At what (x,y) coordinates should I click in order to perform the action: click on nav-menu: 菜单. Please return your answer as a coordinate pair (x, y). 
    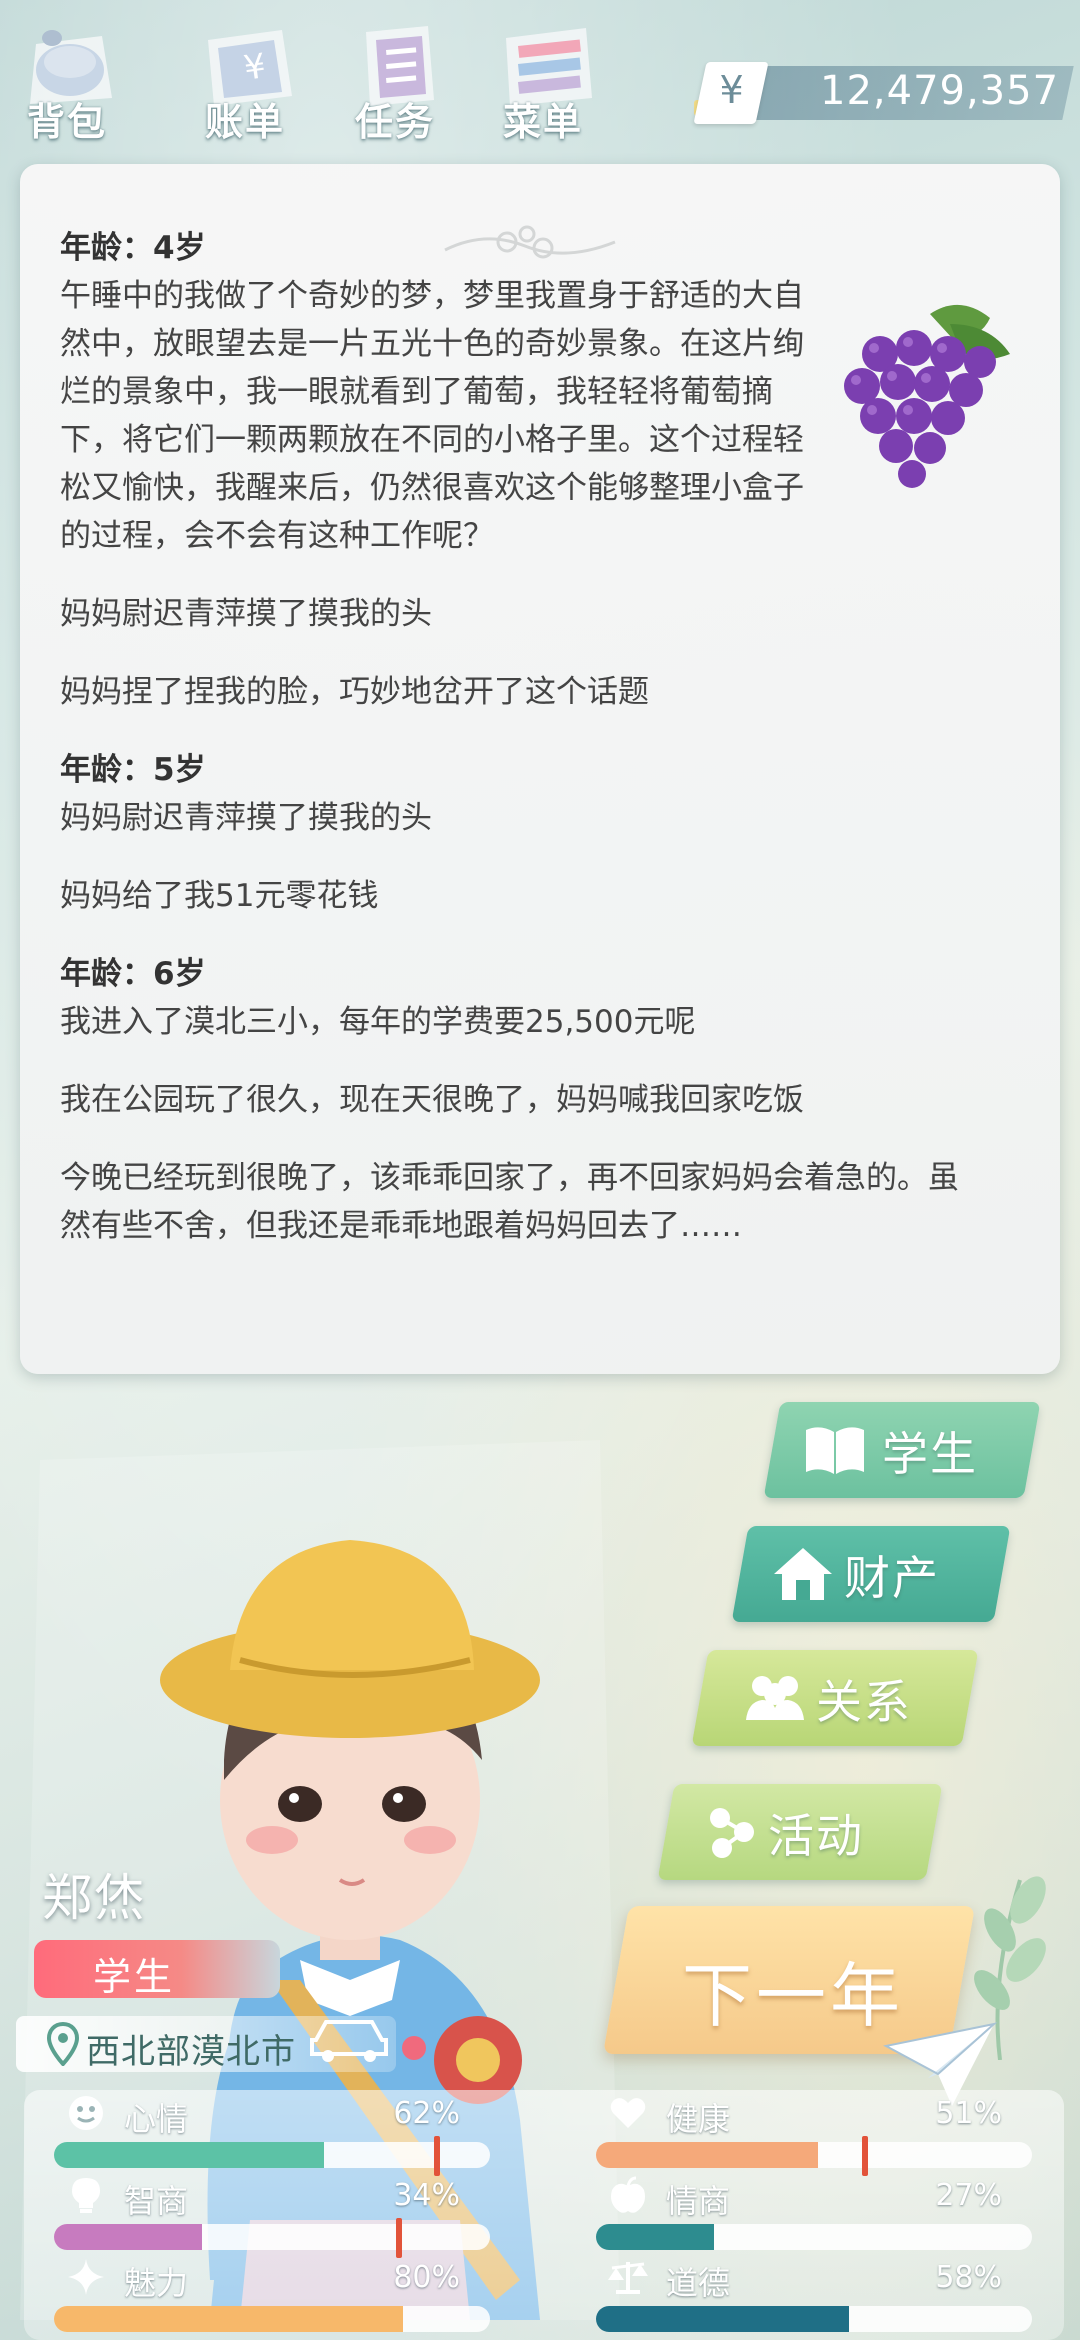
    Looking at the image, I should click on (543, 80).